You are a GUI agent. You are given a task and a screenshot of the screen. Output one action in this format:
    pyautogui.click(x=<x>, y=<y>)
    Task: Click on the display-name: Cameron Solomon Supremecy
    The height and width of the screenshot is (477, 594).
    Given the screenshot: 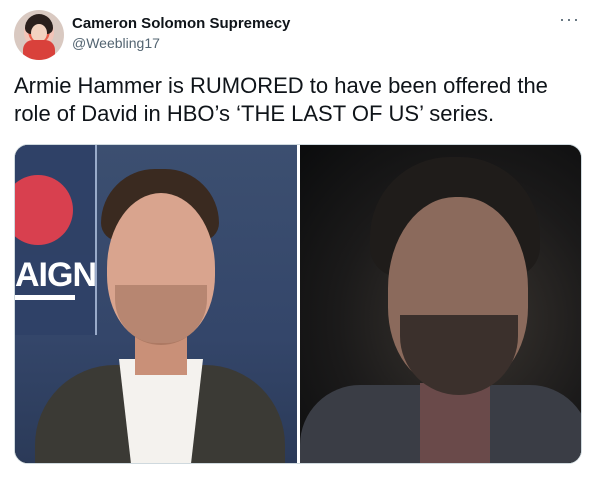 What is the action you would take?
    pyautogui.click(x=181, y=24)
    